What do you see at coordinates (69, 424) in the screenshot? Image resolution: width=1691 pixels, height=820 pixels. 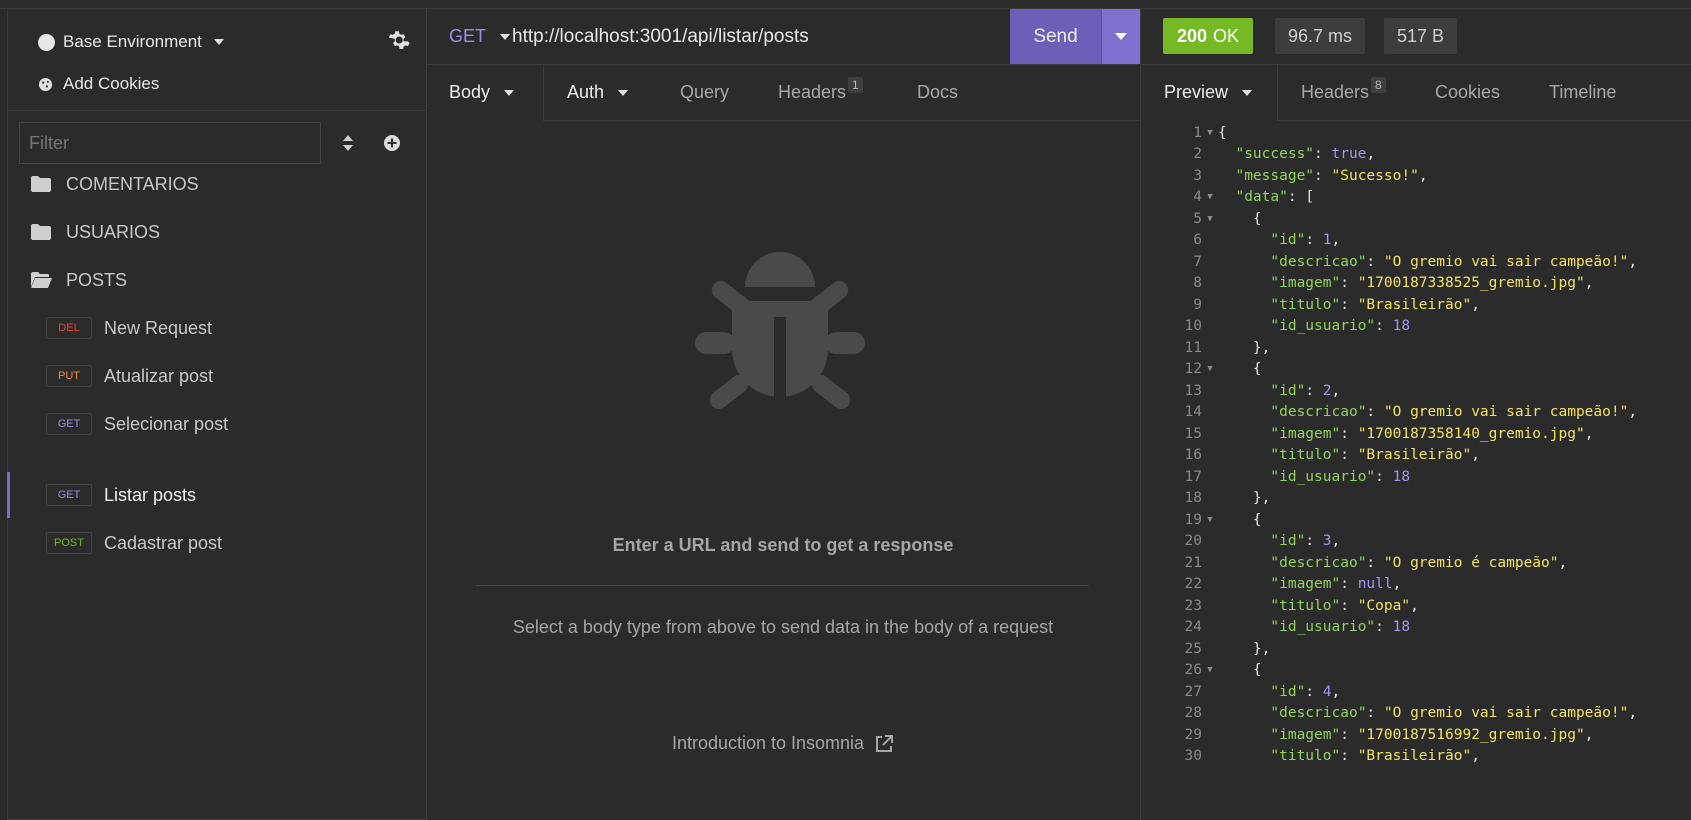 I see `method-badge: GET` at bounding box center [69, 424].